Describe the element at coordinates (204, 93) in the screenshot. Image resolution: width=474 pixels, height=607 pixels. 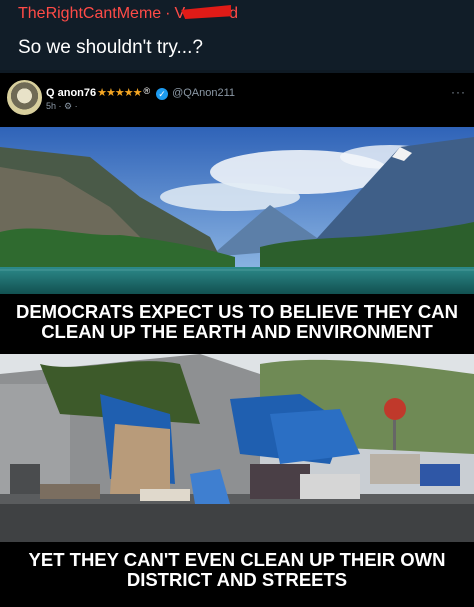
I see `tweet-handle: @QAnon211` at that location.